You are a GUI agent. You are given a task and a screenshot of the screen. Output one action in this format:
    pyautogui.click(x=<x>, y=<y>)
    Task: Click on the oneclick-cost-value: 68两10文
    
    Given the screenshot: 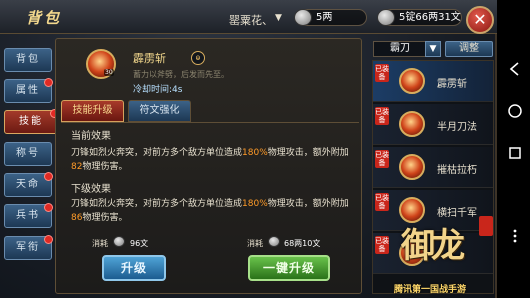 What is the action you would take?
    pyautogui.click(x=302, y=243)
    